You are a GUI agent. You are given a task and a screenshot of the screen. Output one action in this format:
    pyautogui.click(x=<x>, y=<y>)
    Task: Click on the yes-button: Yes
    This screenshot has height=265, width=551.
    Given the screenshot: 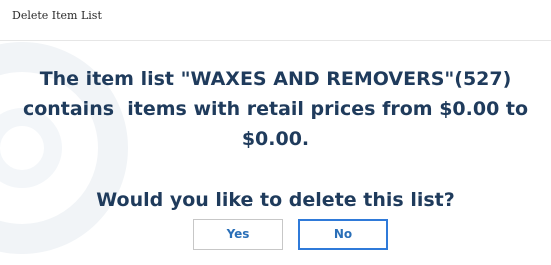 What is the action you would take?
    pyautogui.click(x=238, y=234)
    